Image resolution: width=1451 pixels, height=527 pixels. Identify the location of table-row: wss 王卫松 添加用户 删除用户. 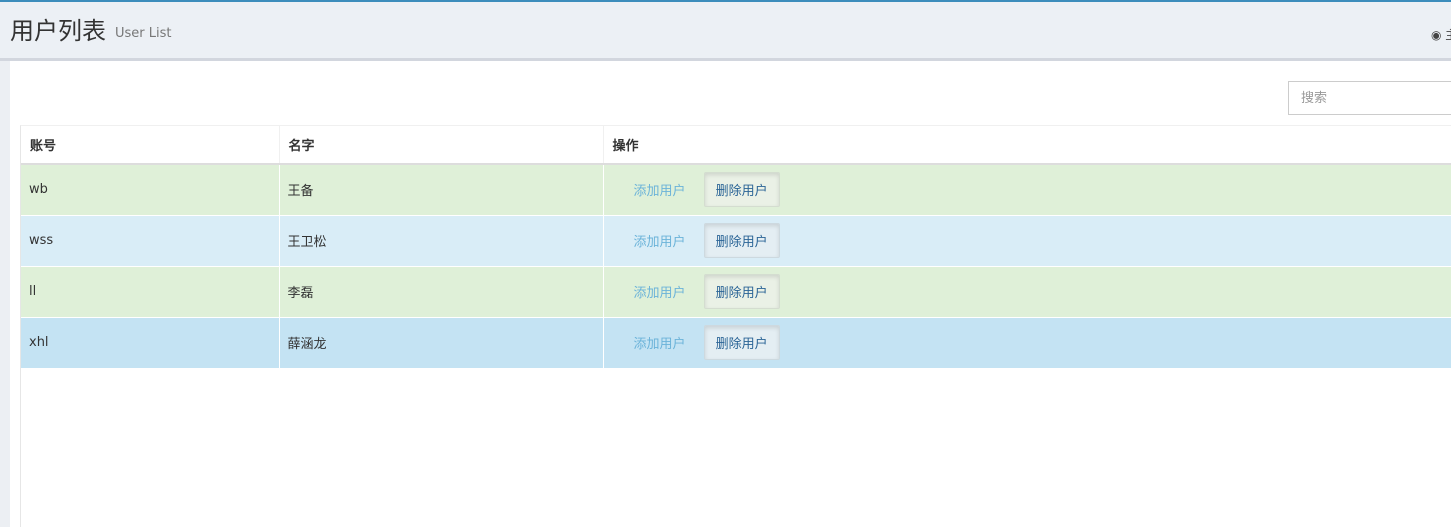
(736, 241).